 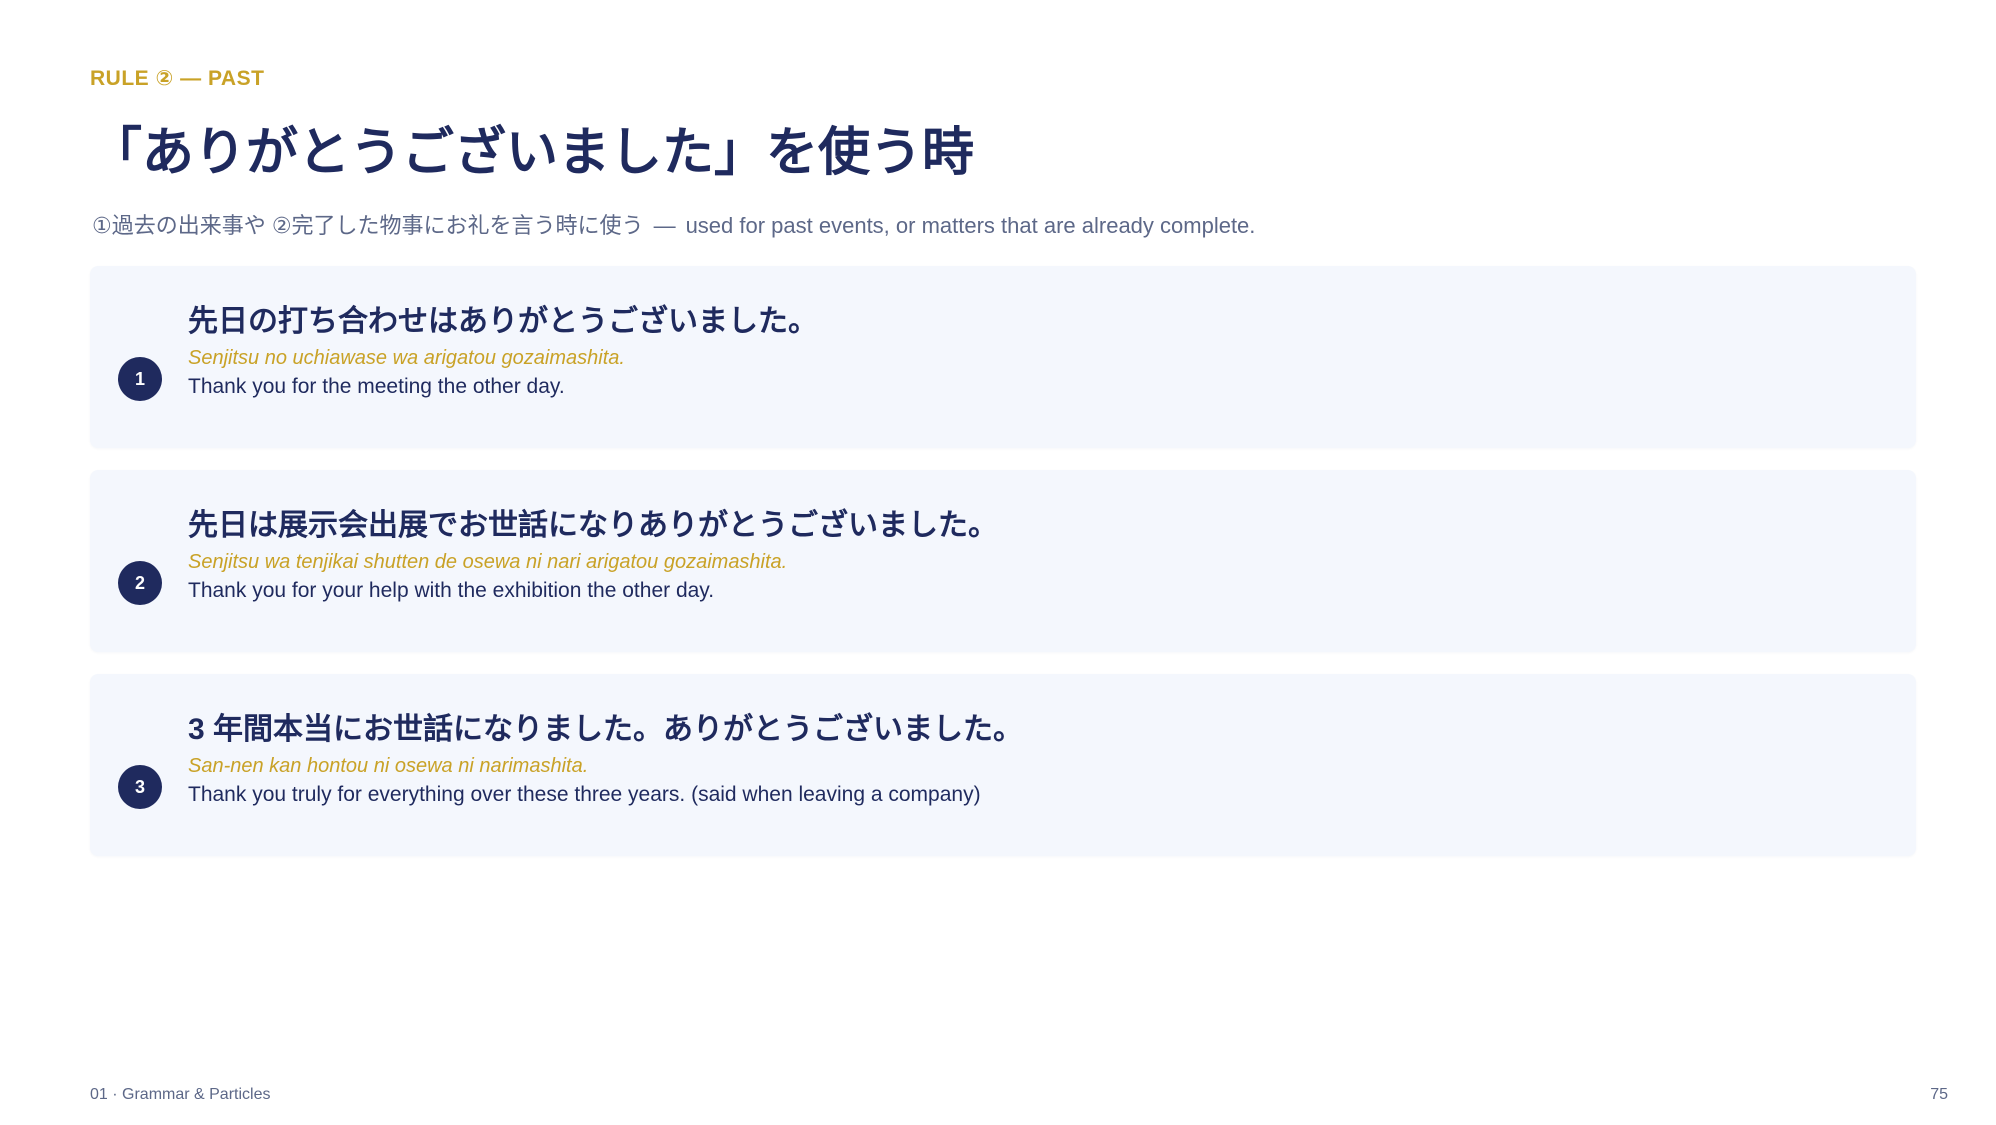 I want to click on example-japanese: 3 年間本当にお世話になりました。ありがとうございました。, so click(x=606, y=729).